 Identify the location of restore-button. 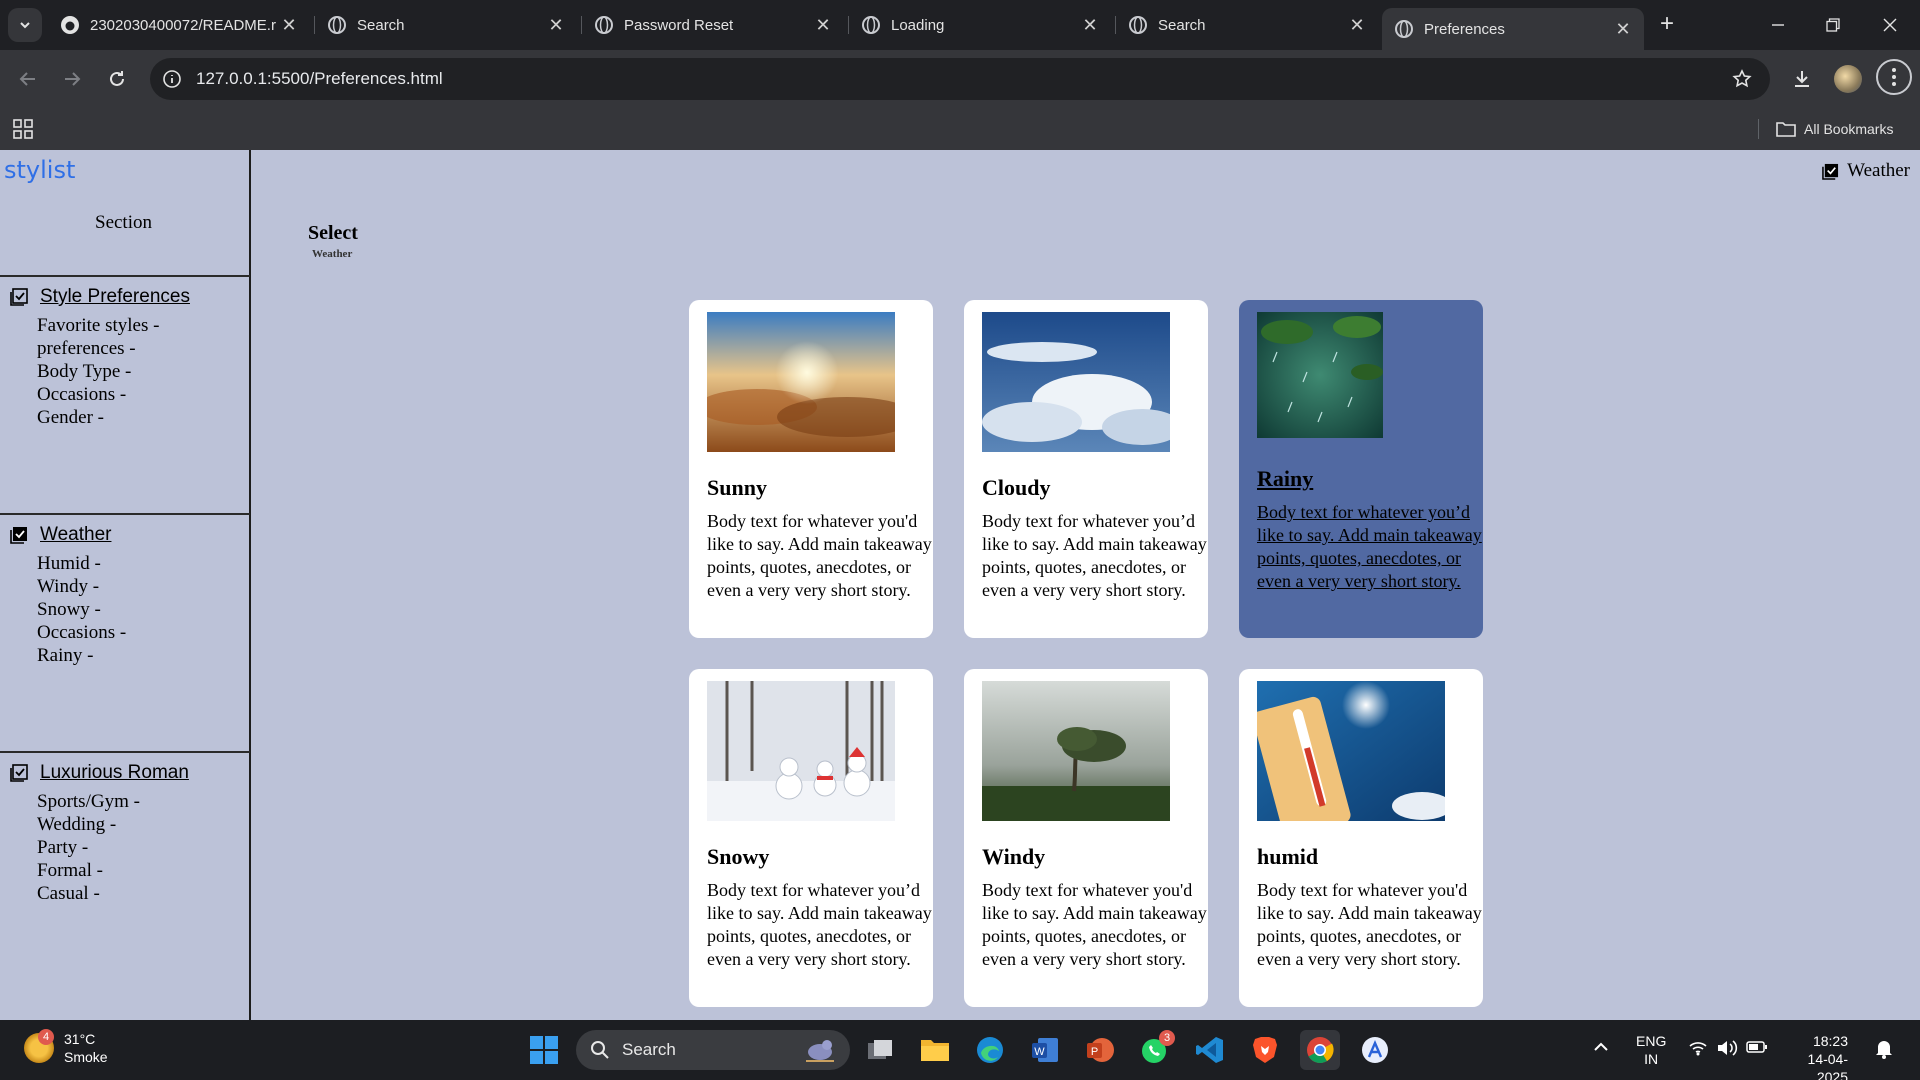
(1833, 25).